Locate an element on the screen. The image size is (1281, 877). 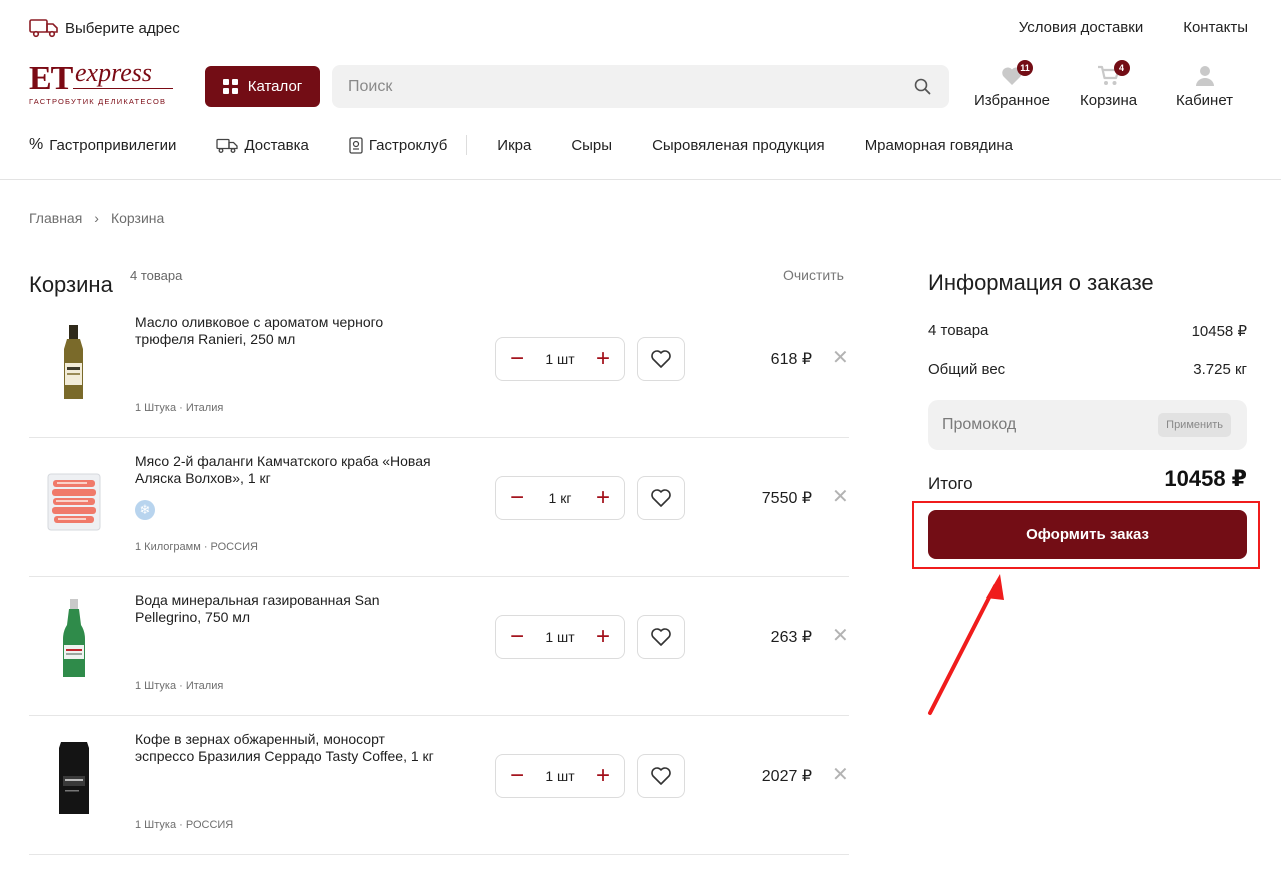
crab-meat-pack-image is located at coordinates (74, 502).